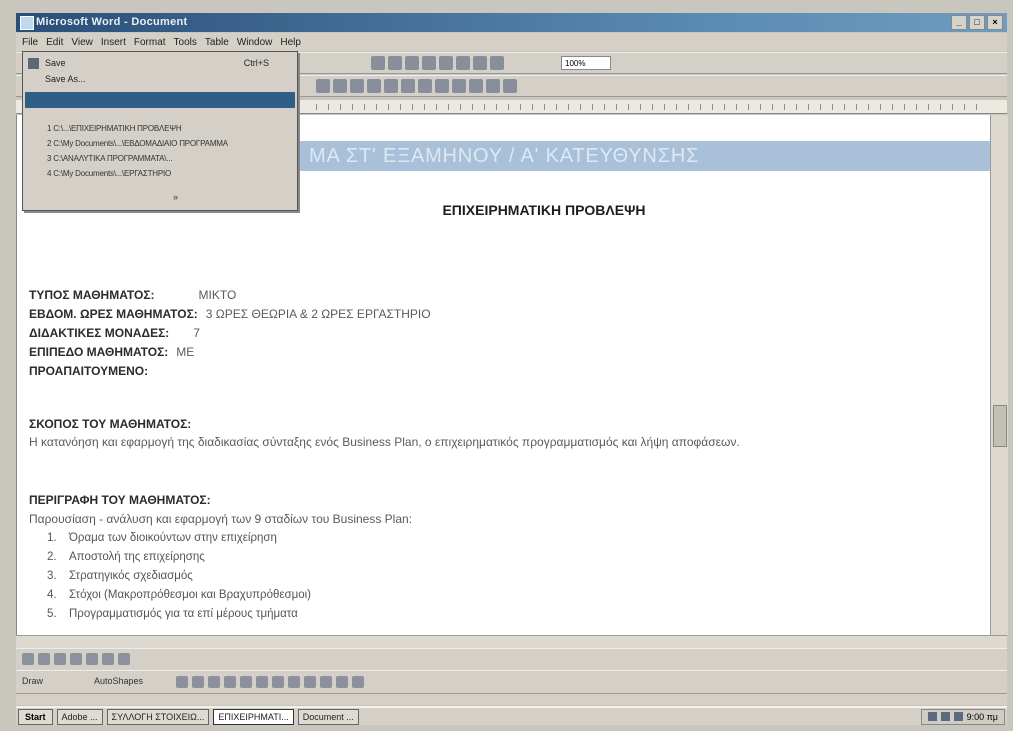 This screenshot has height=731, width=1013. I want to click on columns-icon, so click(446, 63).